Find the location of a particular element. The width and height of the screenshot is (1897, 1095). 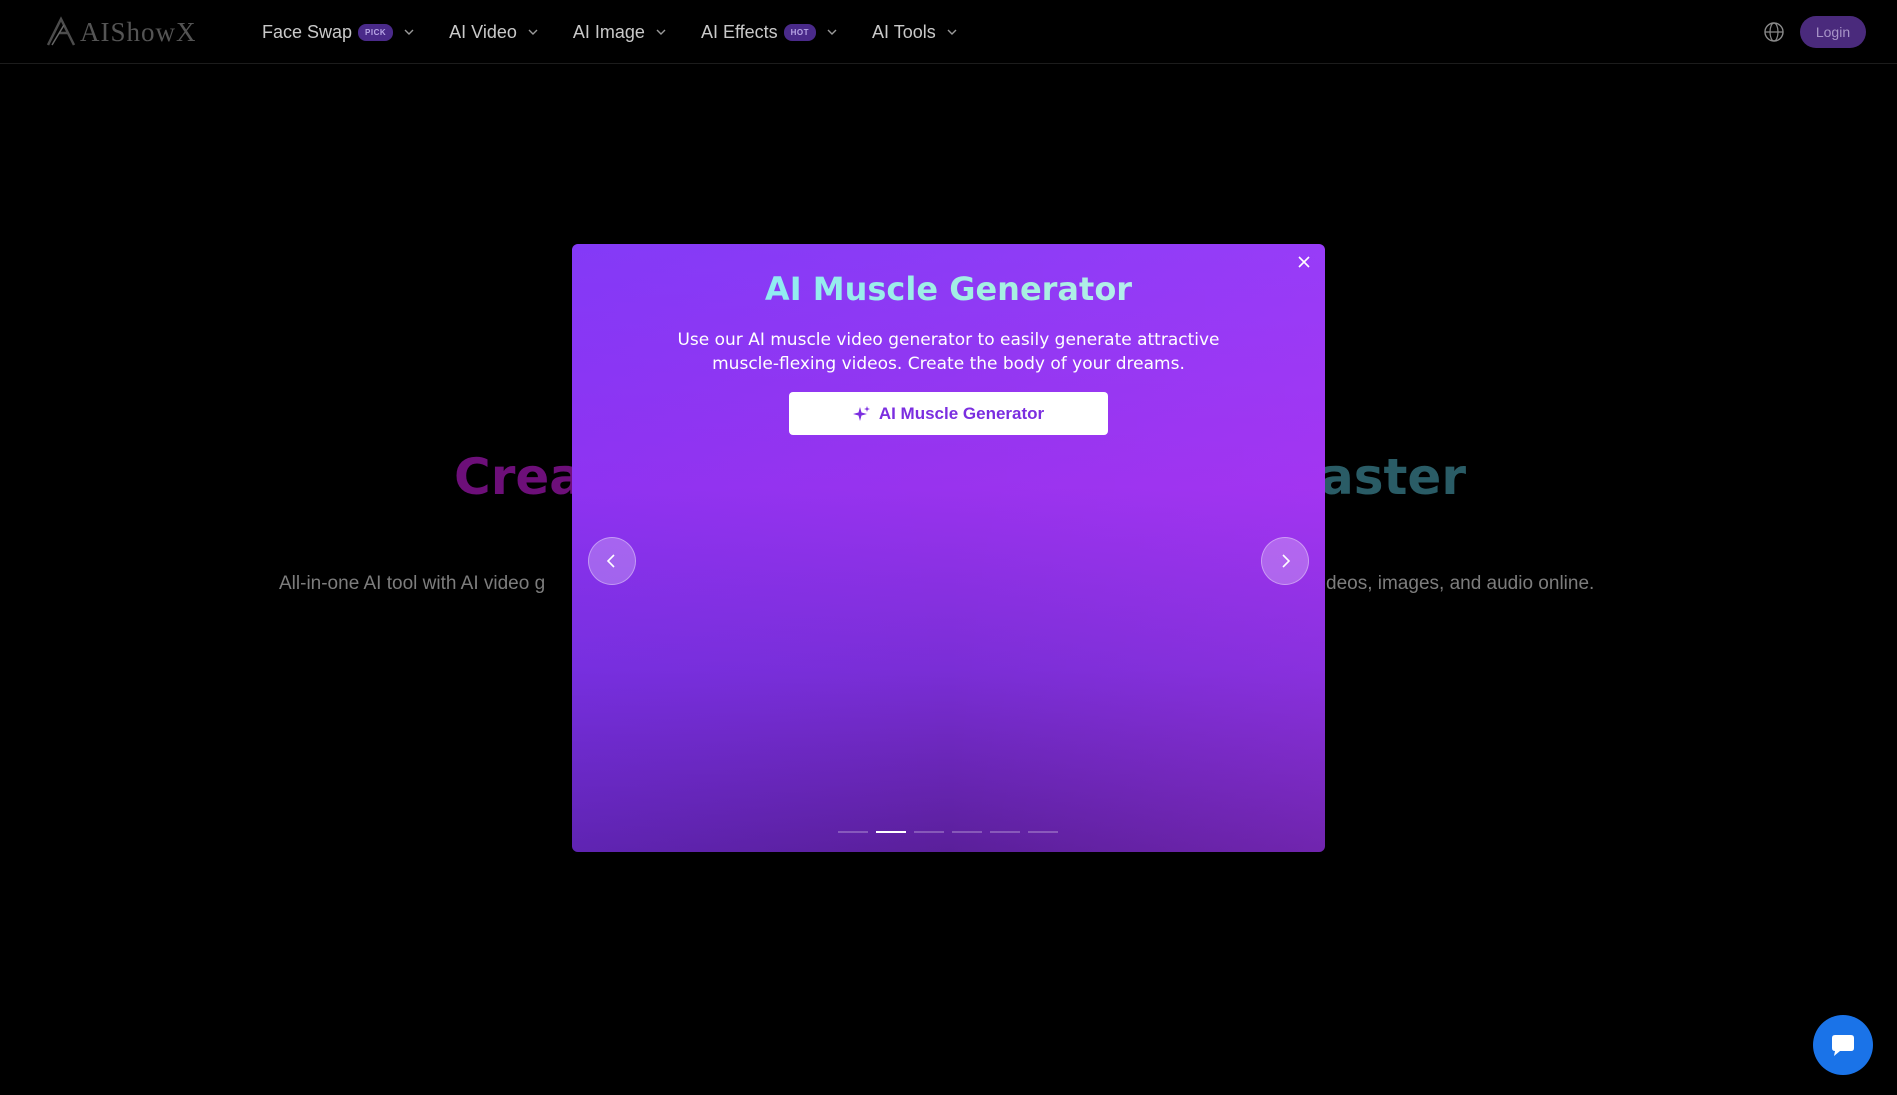

hero-title-right: aster is located at coordinates (1393, 477).